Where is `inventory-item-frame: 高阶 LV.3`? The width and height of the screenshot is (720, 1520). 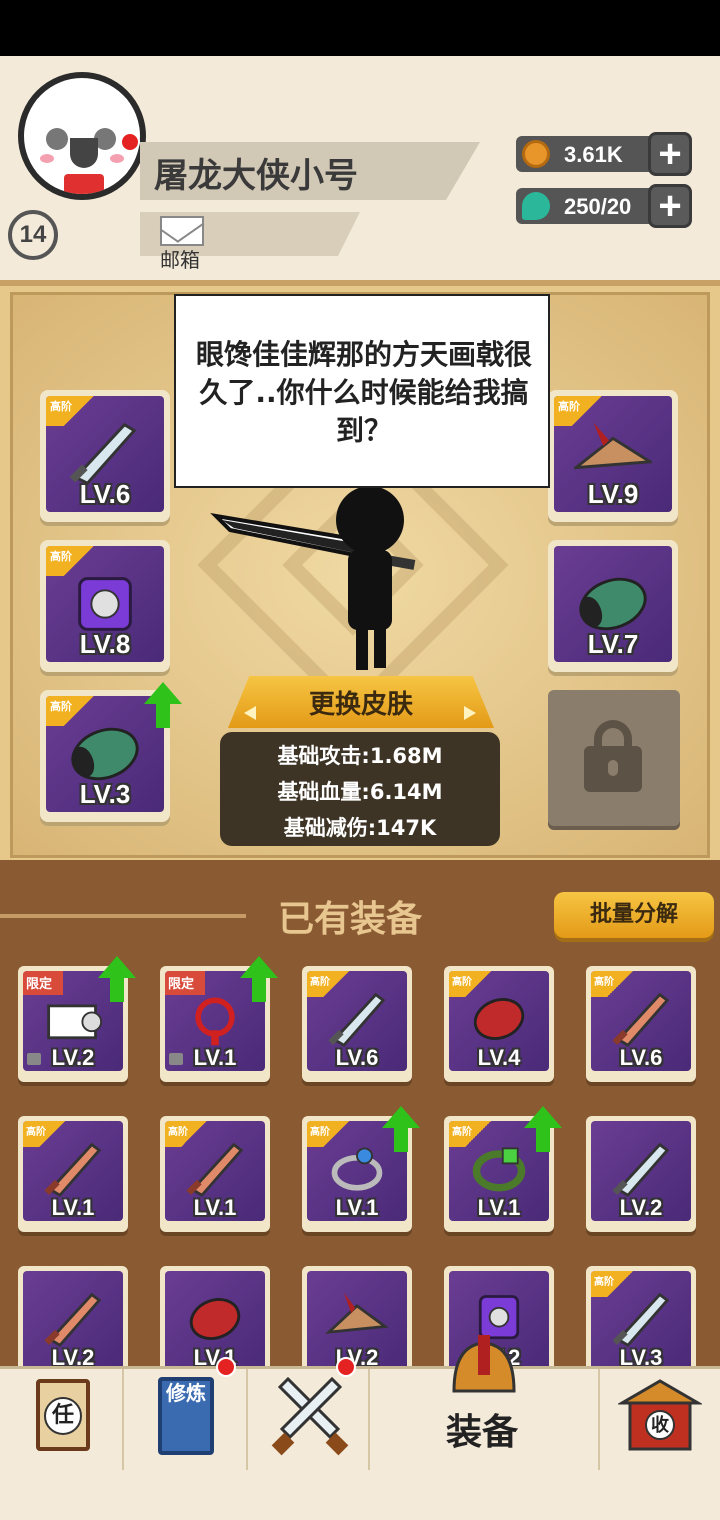
inventory-item-frame: 高阶 LV.3 is located at coordinates (641, 1321).